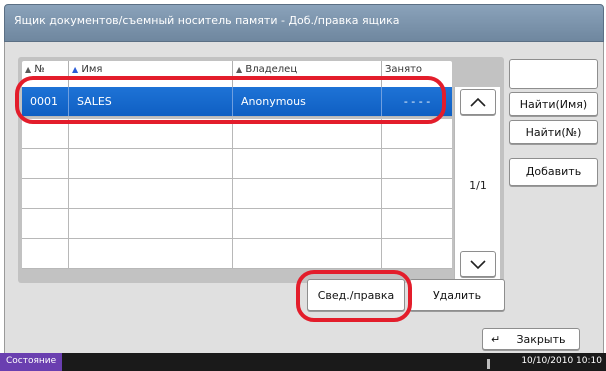 The image size is (606, 371). Describe the element at coordinates (307, 74) in the screenshot. I see `column-header-owner: ▲ Владелец` at that location.